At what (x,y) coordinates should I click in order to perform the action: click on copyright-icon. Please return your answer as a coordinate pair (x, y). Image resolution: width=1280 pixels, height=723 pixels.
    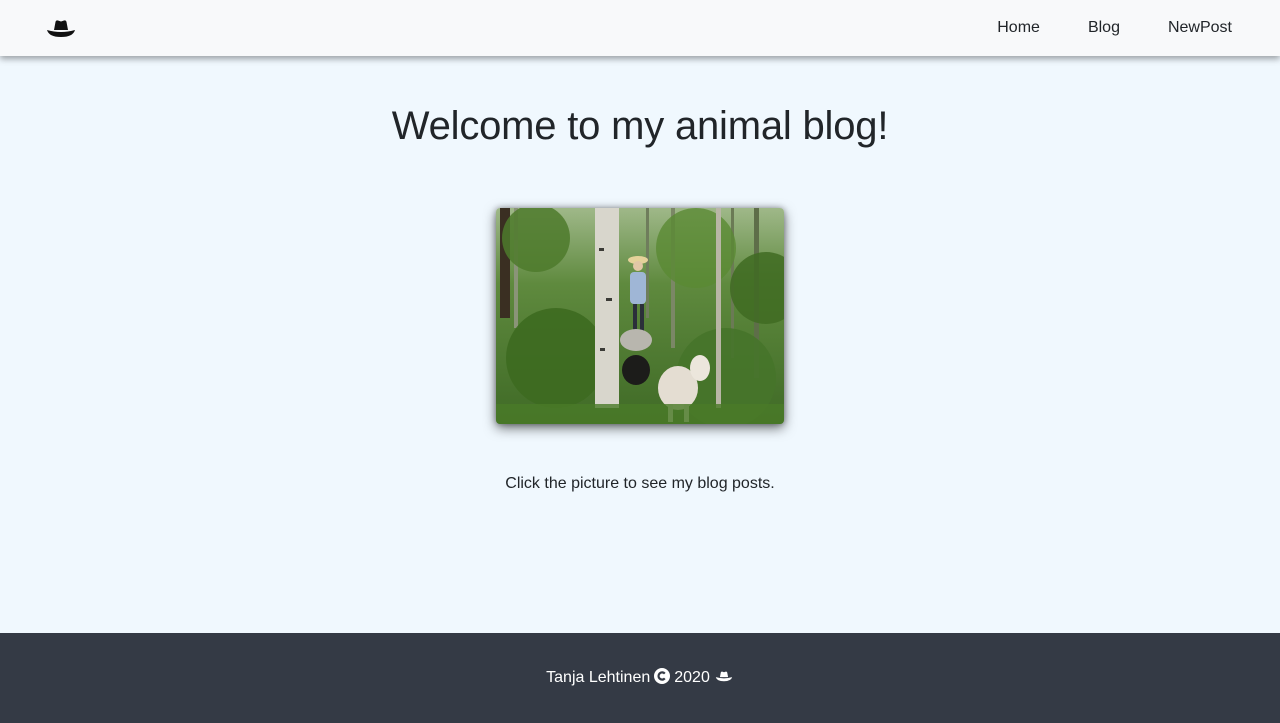
    Looking at the image, I should click on (662, 678).